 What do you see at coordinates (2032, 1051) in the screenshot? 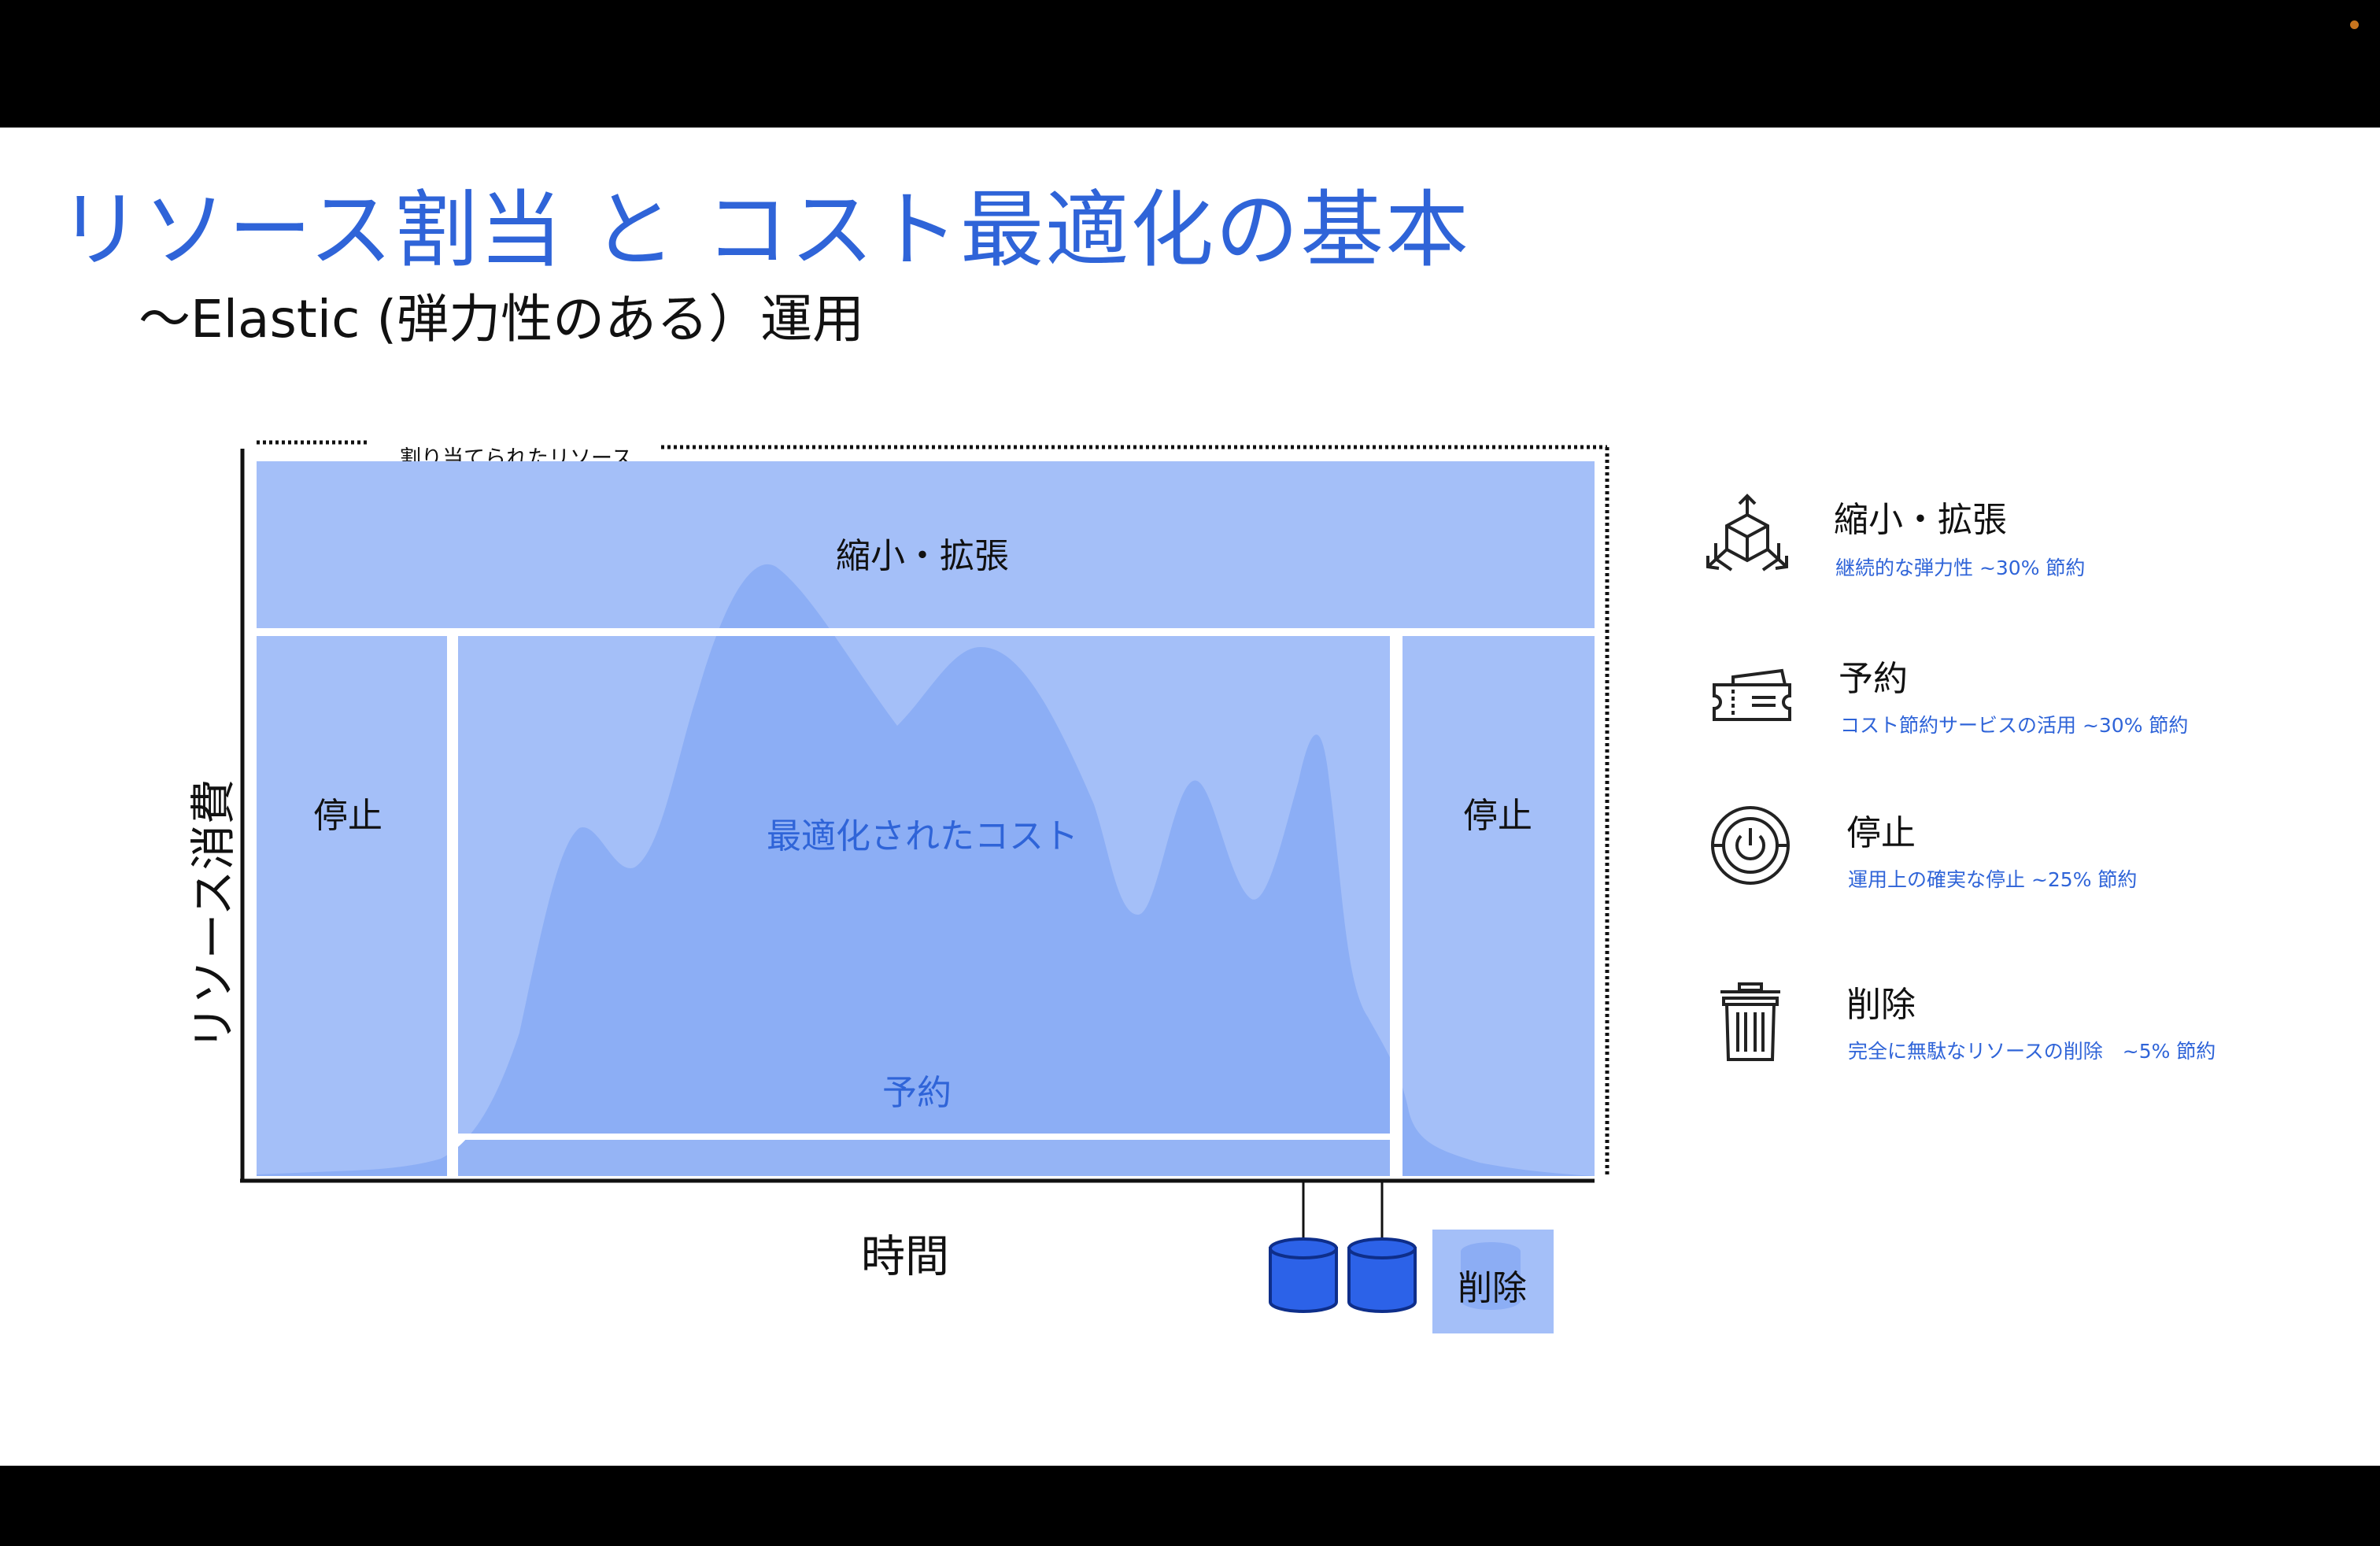
I see `legend-sub-delete: 完全に無駄なリソースの削除 ~5% 節約` at bounding box center [2032, 1051].